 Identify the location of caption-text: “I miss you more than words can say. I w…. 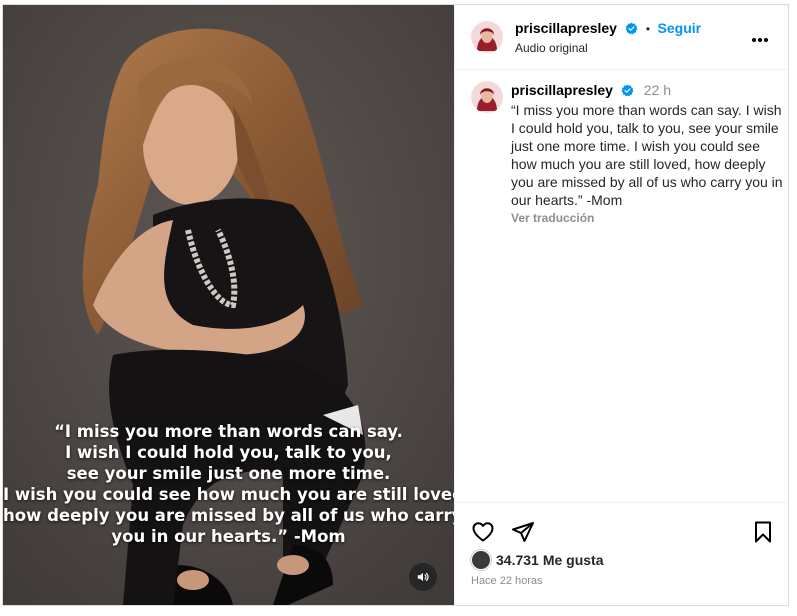
(647, 155).